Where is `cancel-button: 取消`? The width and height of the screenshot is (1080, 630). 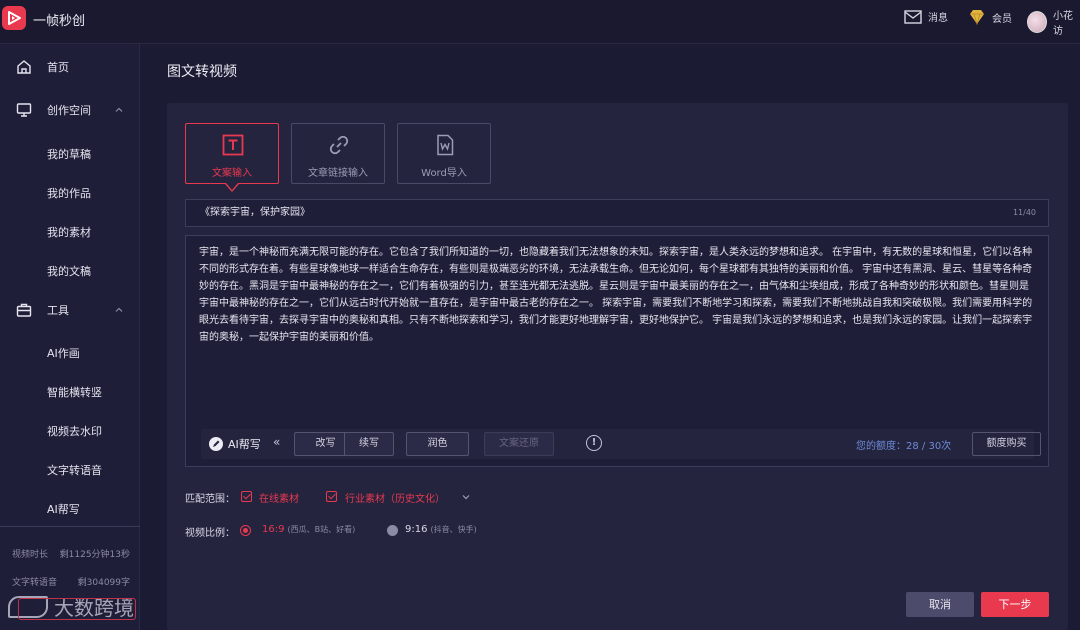 cancel-button: 取消 is located at coordinates (940, 604).